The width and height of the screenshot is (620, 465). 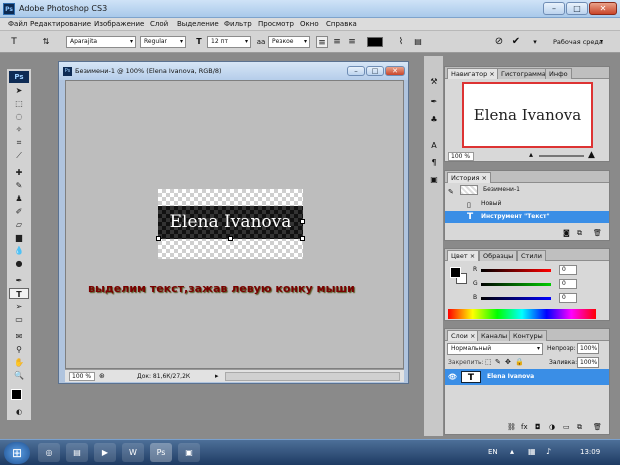 What do you see at coordinates (19, 293) in the screenshot?
I see `type-tool-icon: T` at bounding box center [19, 293].